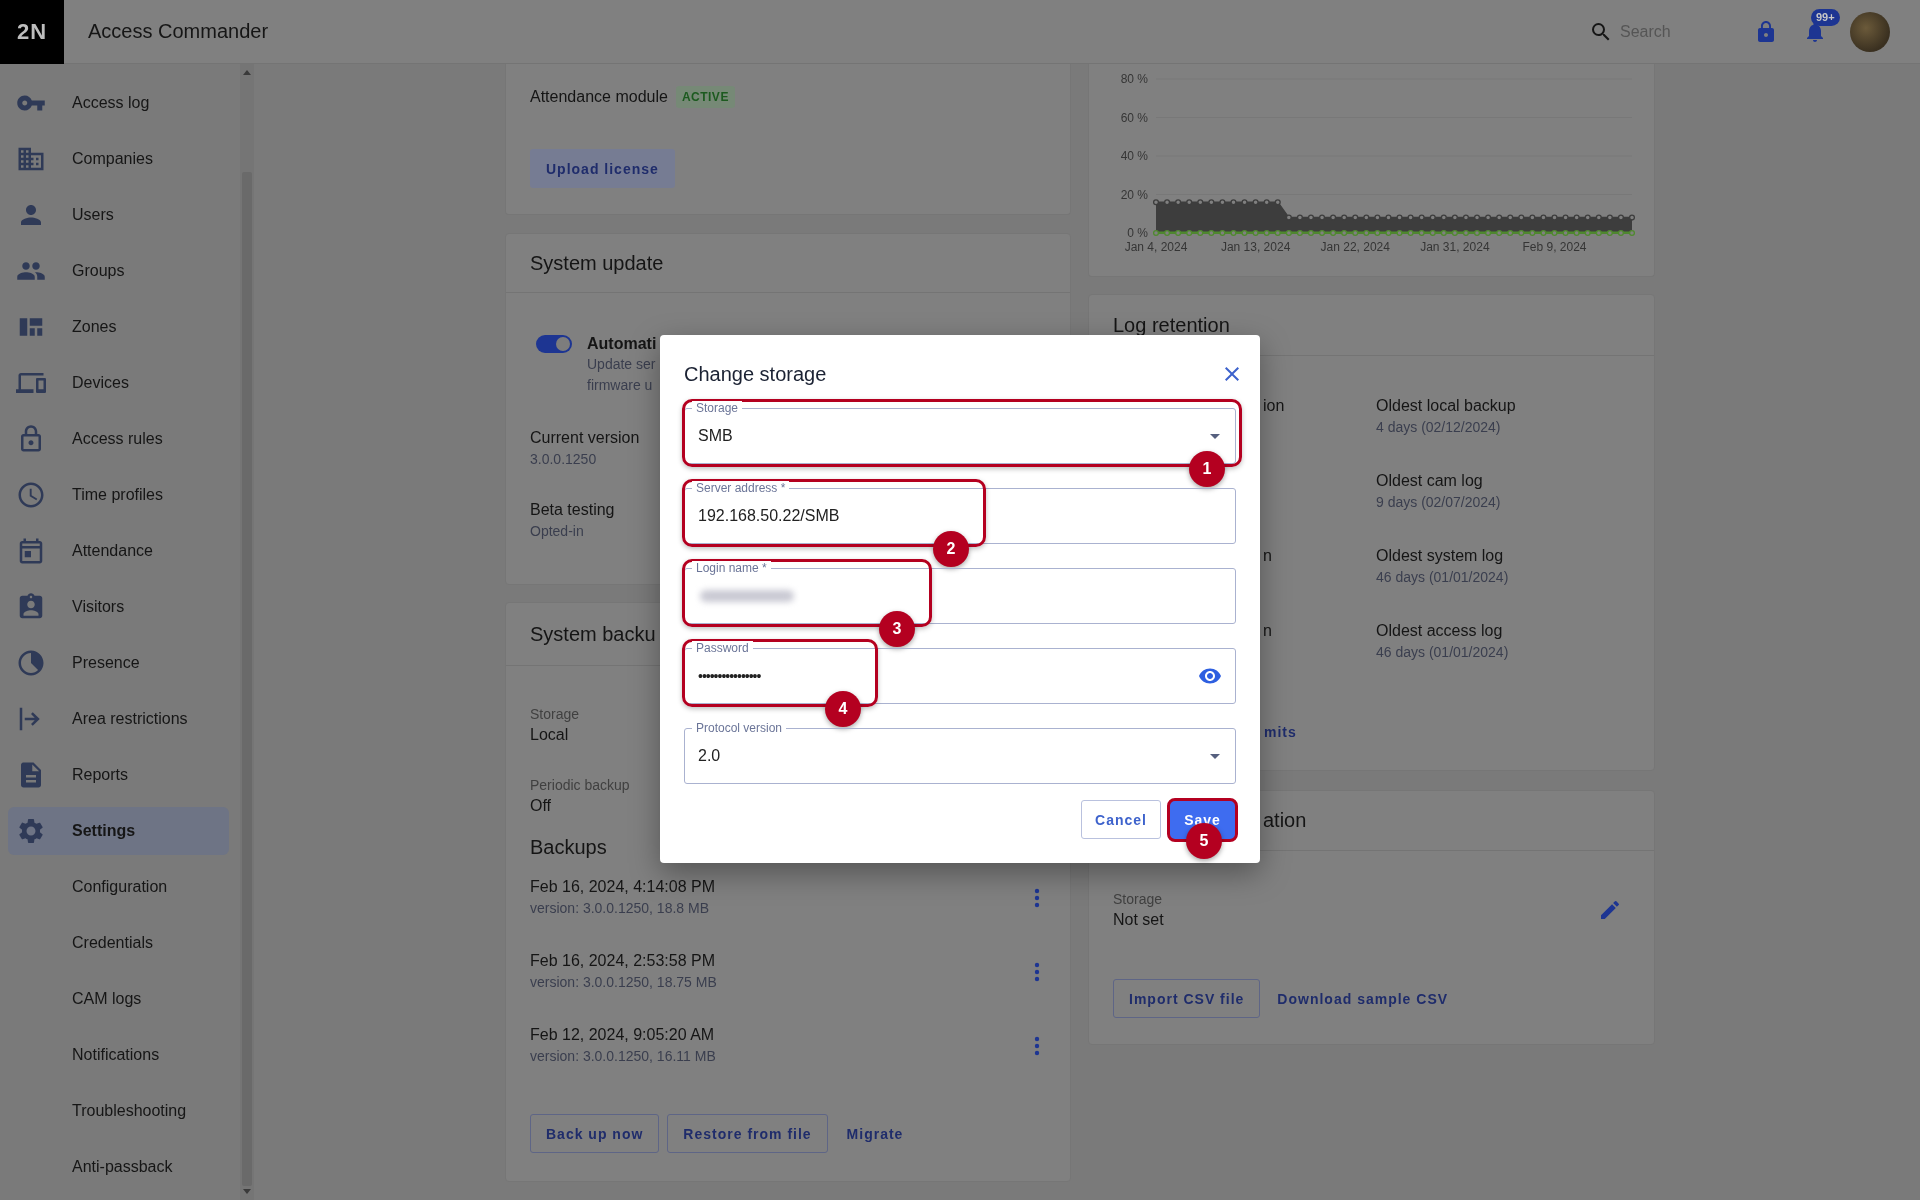  What do you see at coordinates (1134, 117) in the screenshot?
I see `y-tick-label: 60 %` at bounding box center [1134, 117].